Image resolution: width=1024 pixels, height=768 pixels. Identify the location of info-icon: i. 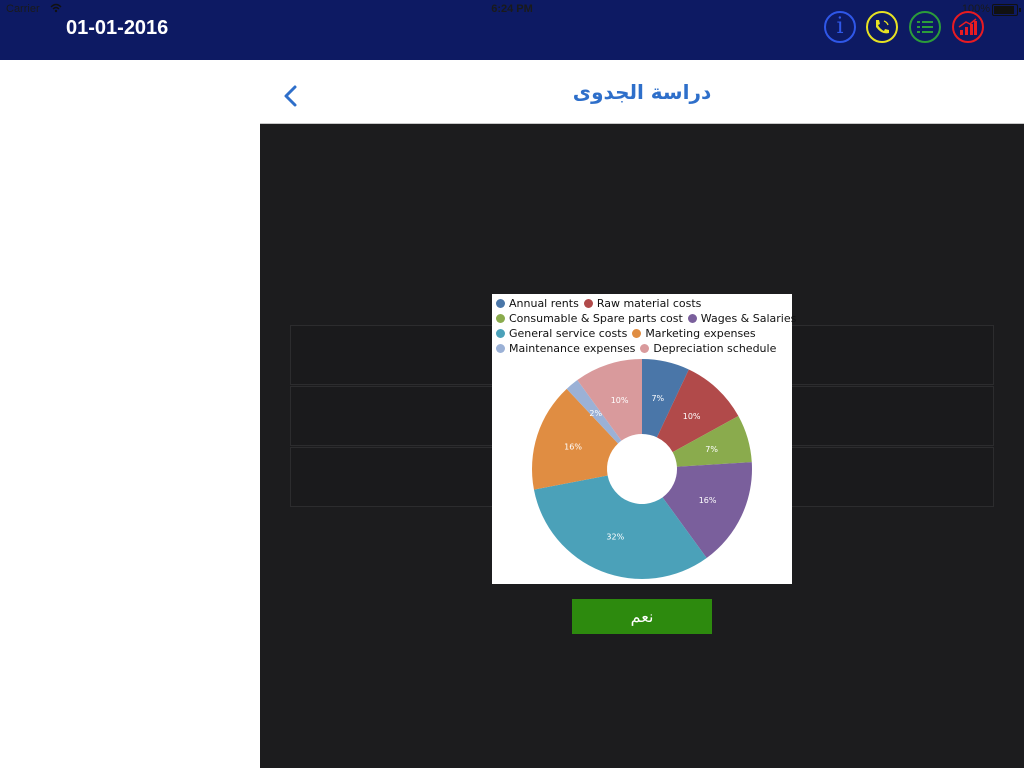
(840, 26).